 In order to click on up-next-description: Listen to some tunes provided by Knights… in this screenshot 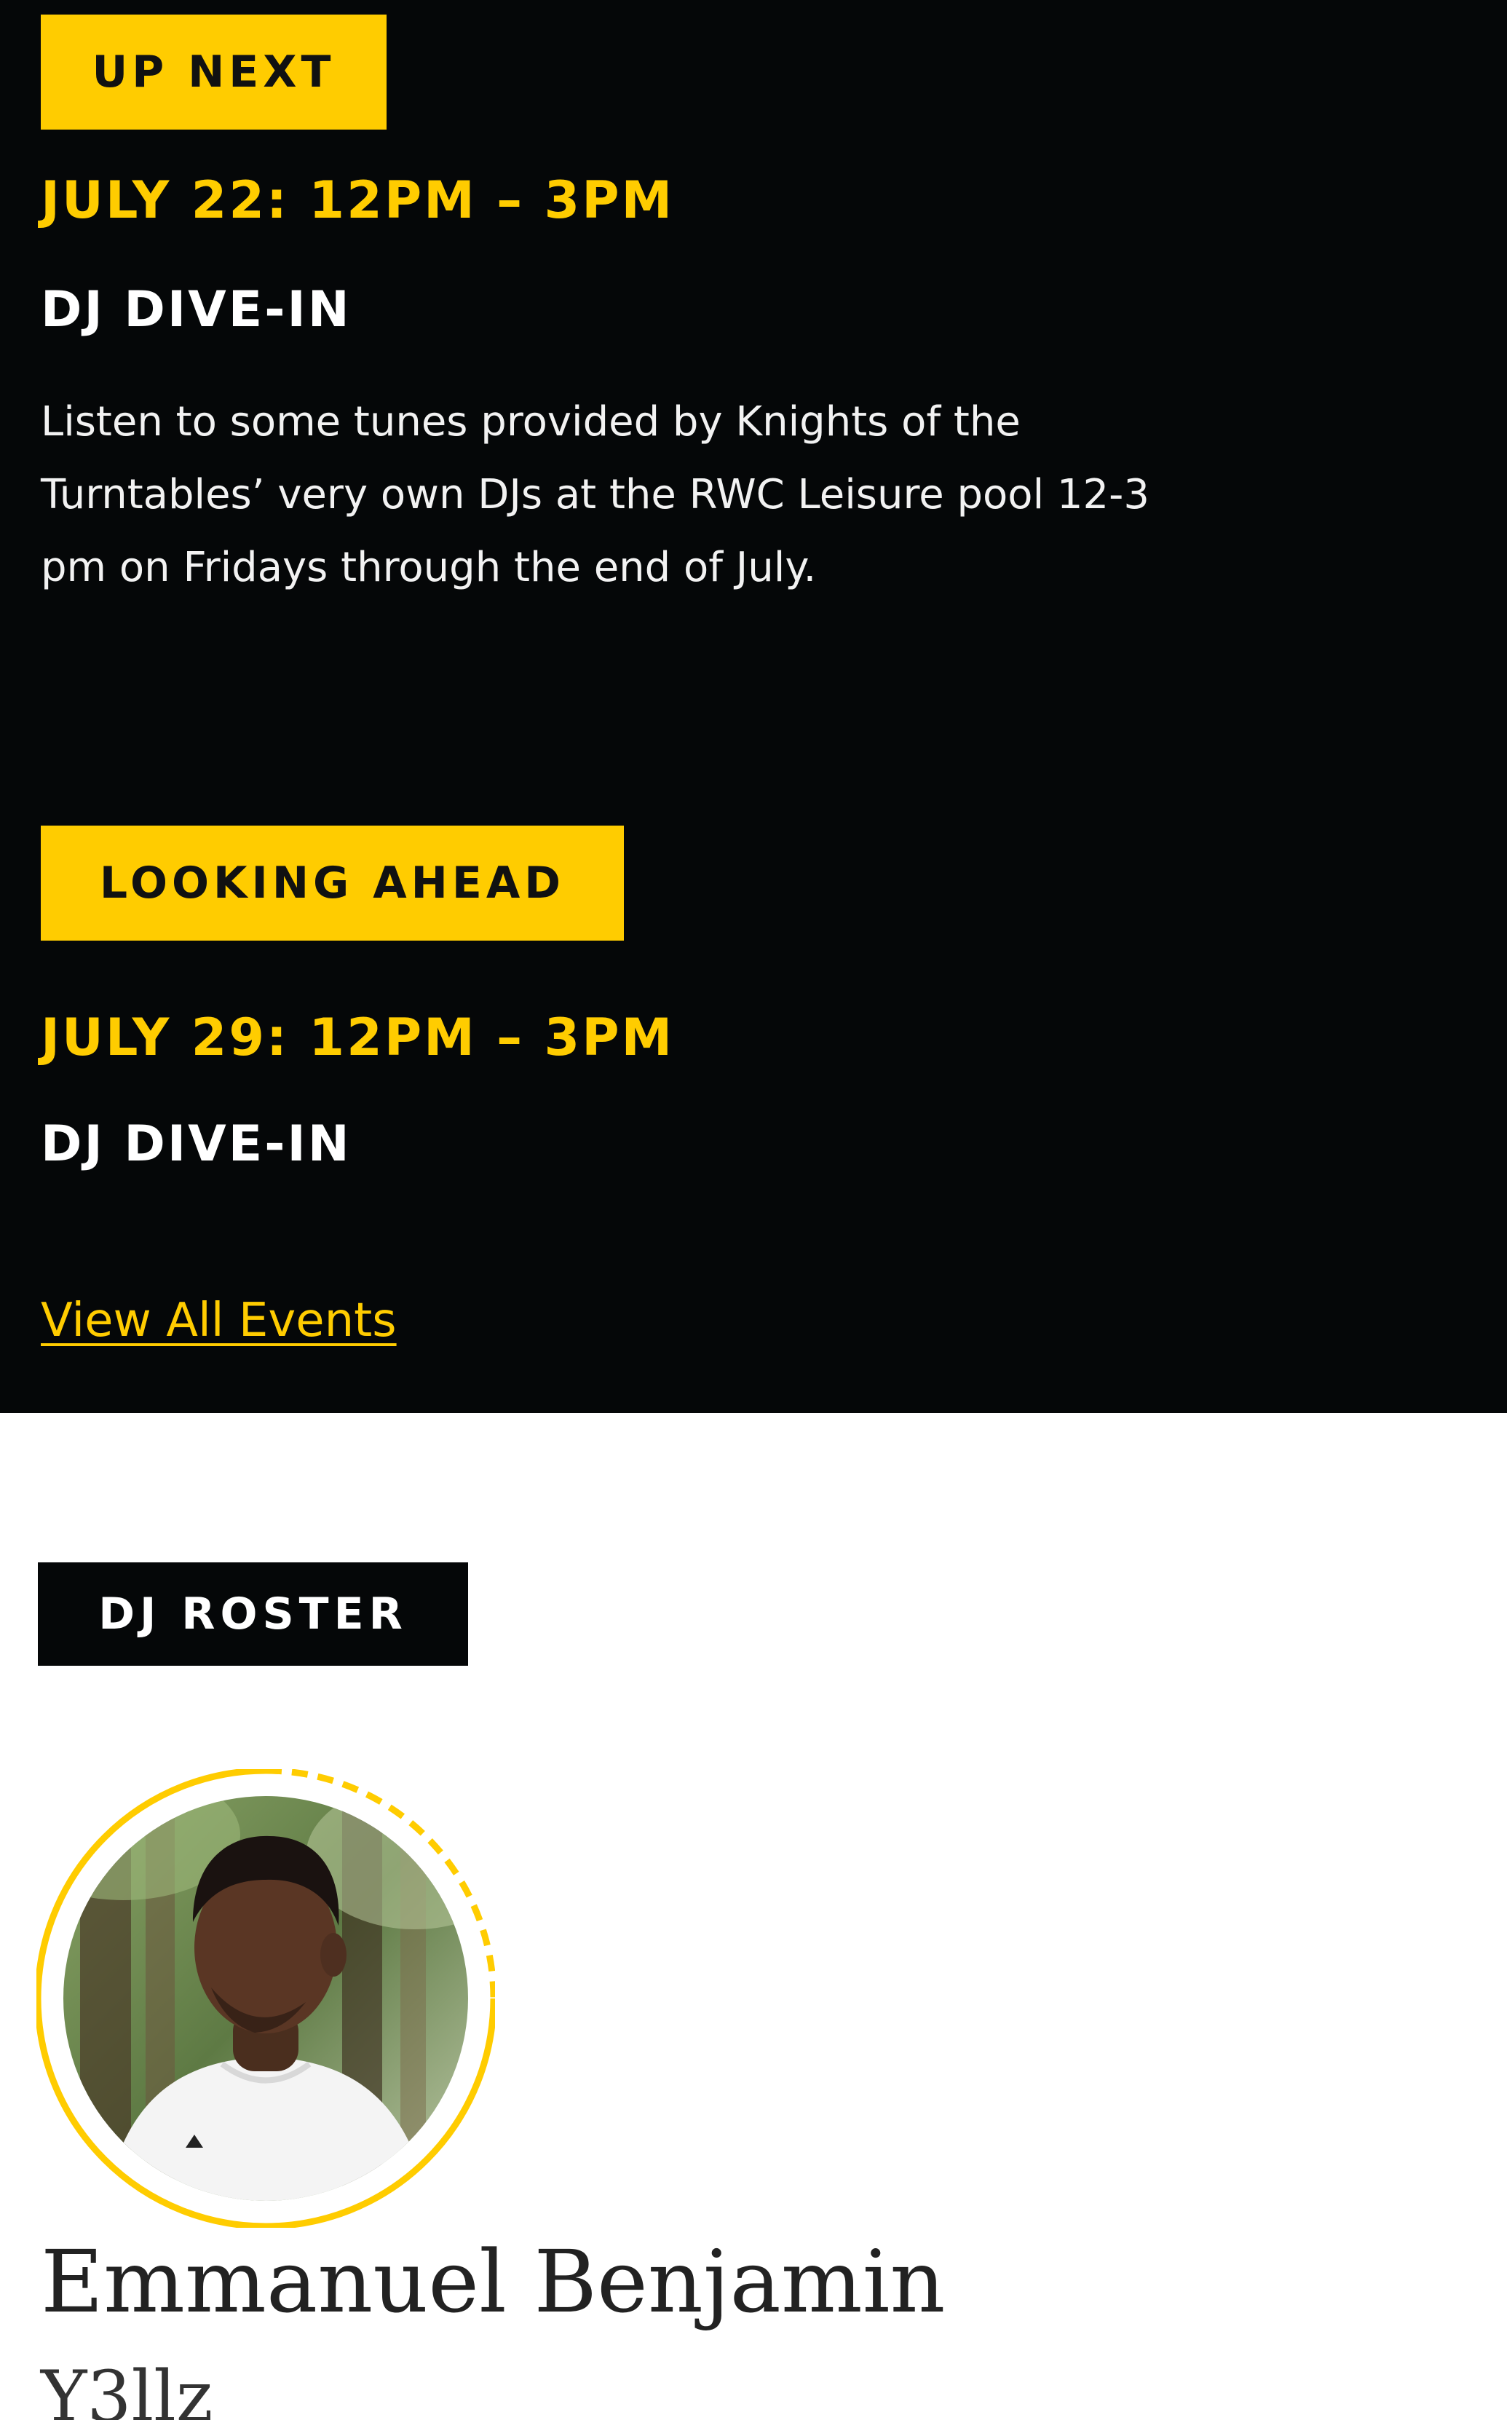, I will do `click(595, 494)`.